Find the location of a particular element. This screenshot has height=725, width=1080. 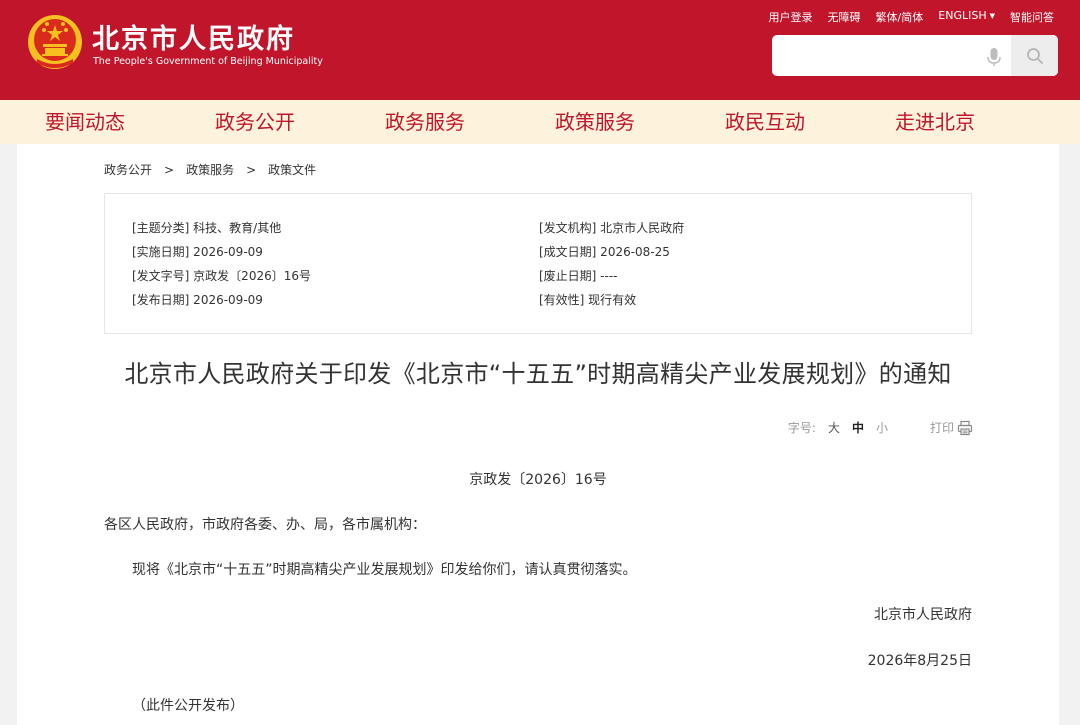

meta-validity: [有效性] 现行有效 is located at coordinates (588, 300).